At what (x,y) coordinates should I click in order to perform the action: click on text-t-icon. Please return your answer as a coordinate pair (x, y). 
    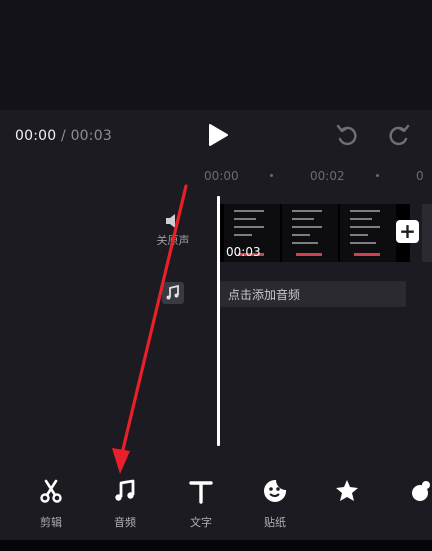
    Looking at the image, I should click on (201, 492).